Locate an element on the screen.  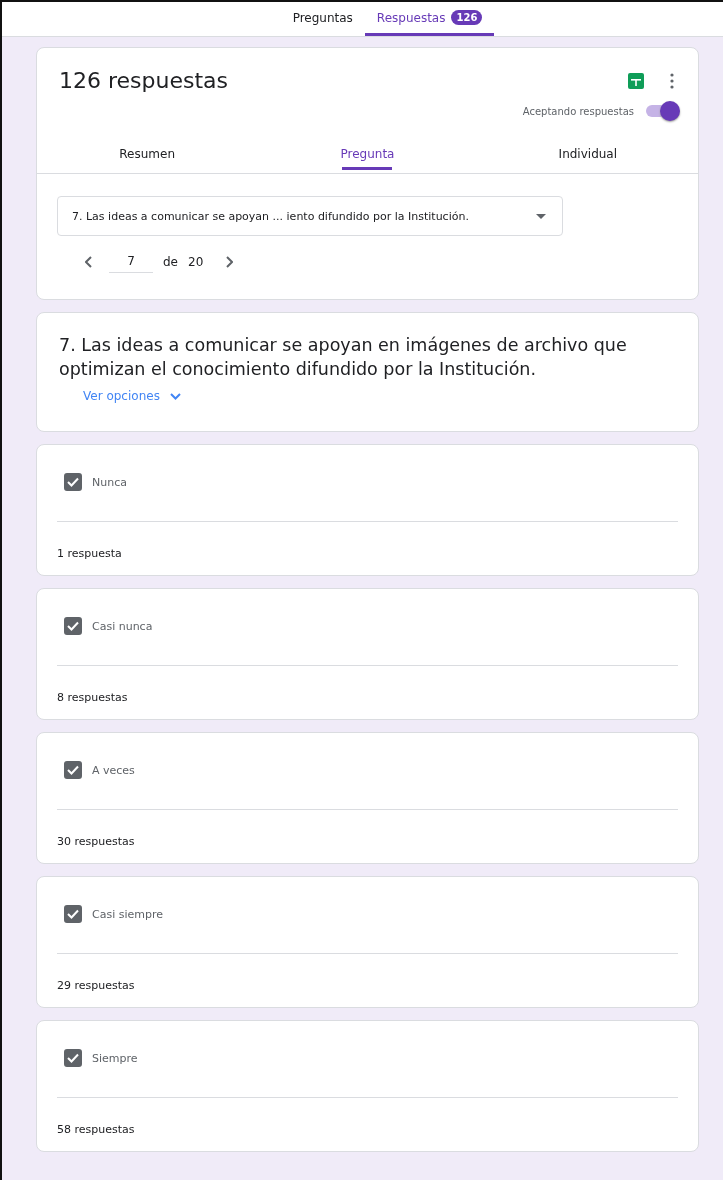
count-badge: 126 is located at coordinates (467, 17).